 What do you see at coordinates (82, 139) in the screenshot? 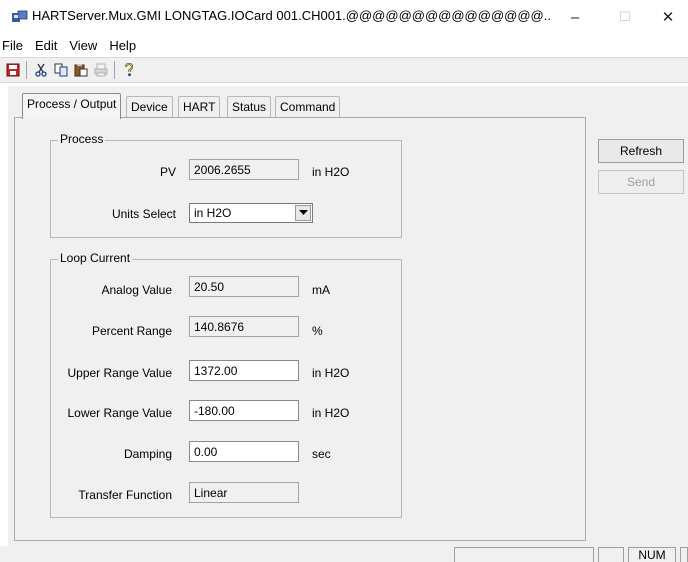
I see `process-group-title: Process` at bounding box center [82, 139].